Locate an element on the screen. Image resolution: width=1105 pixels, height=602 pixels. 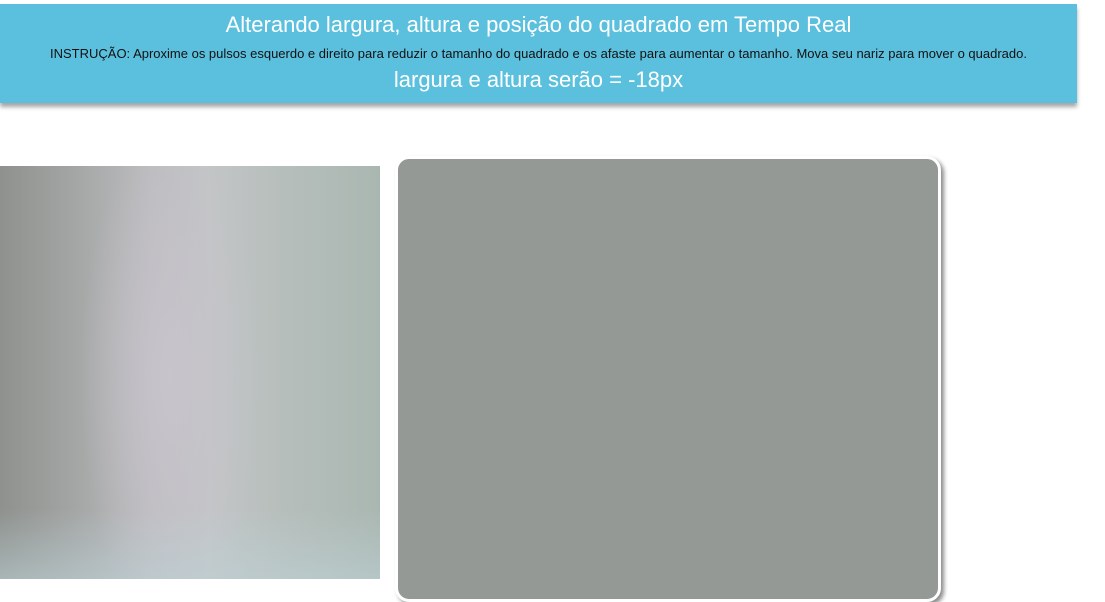
size-status-text: largura e altura serão = -18px is located at coordinates (538, 79).